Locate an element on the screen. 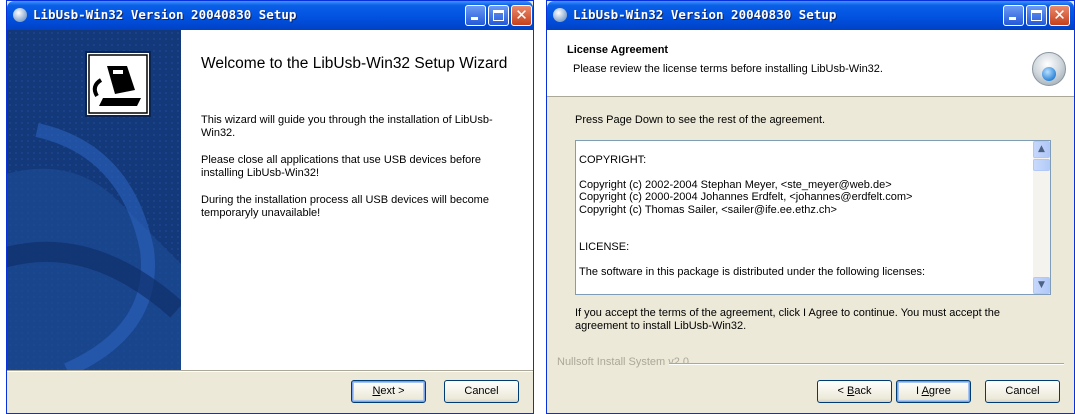 The width and height of the screenshot is (1075, 414). scroll-up-icon: ▲ is located at coordinates (1041, 149).